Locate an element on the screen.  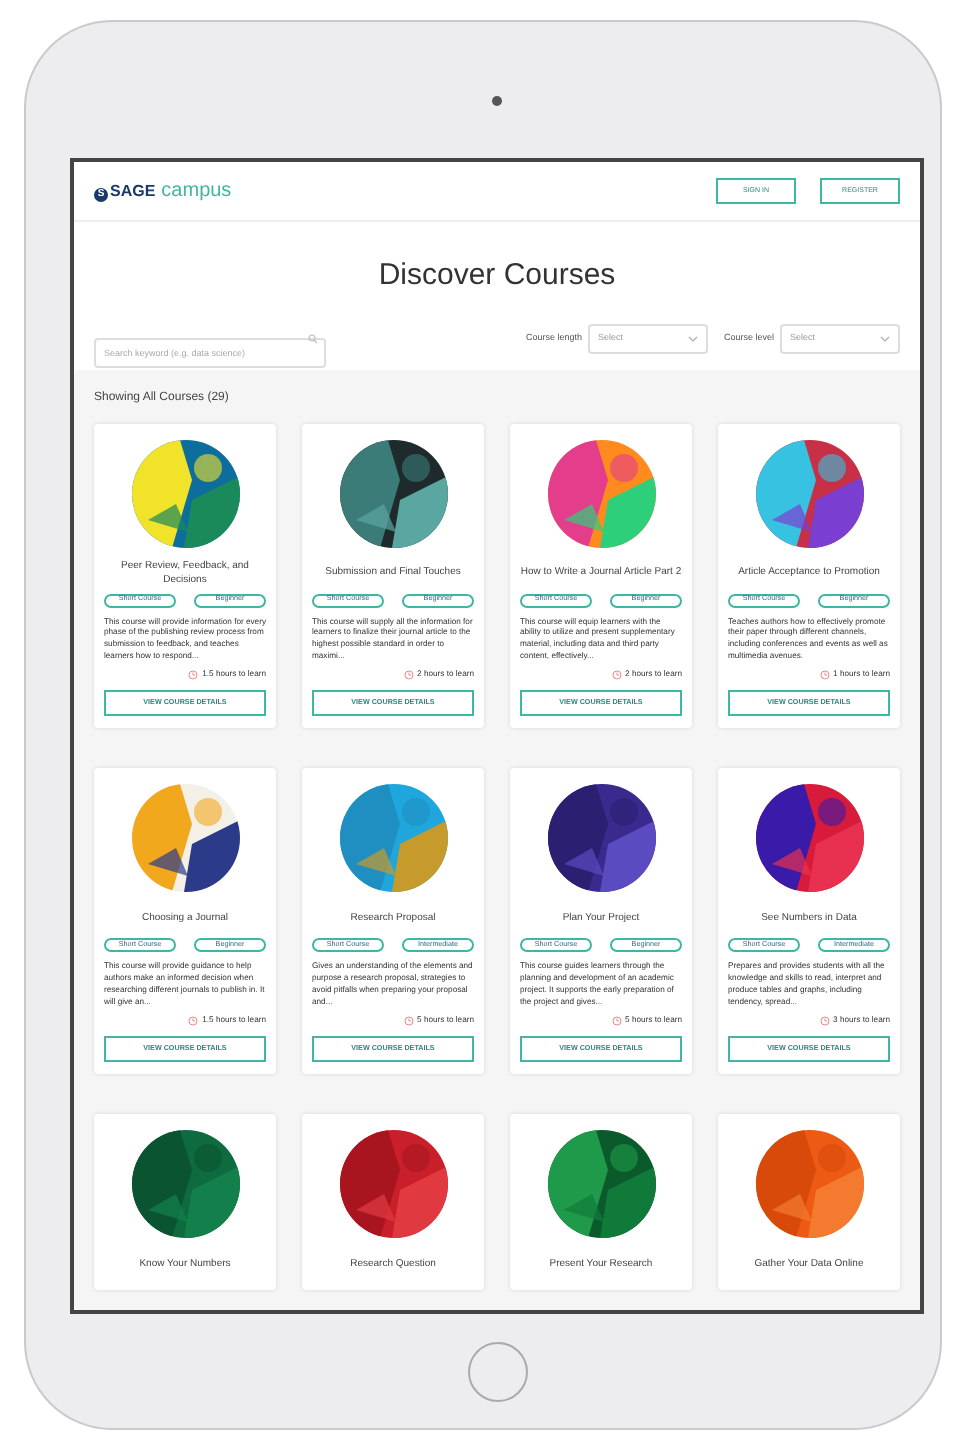
home-button is located at coordinates (497, 1372).